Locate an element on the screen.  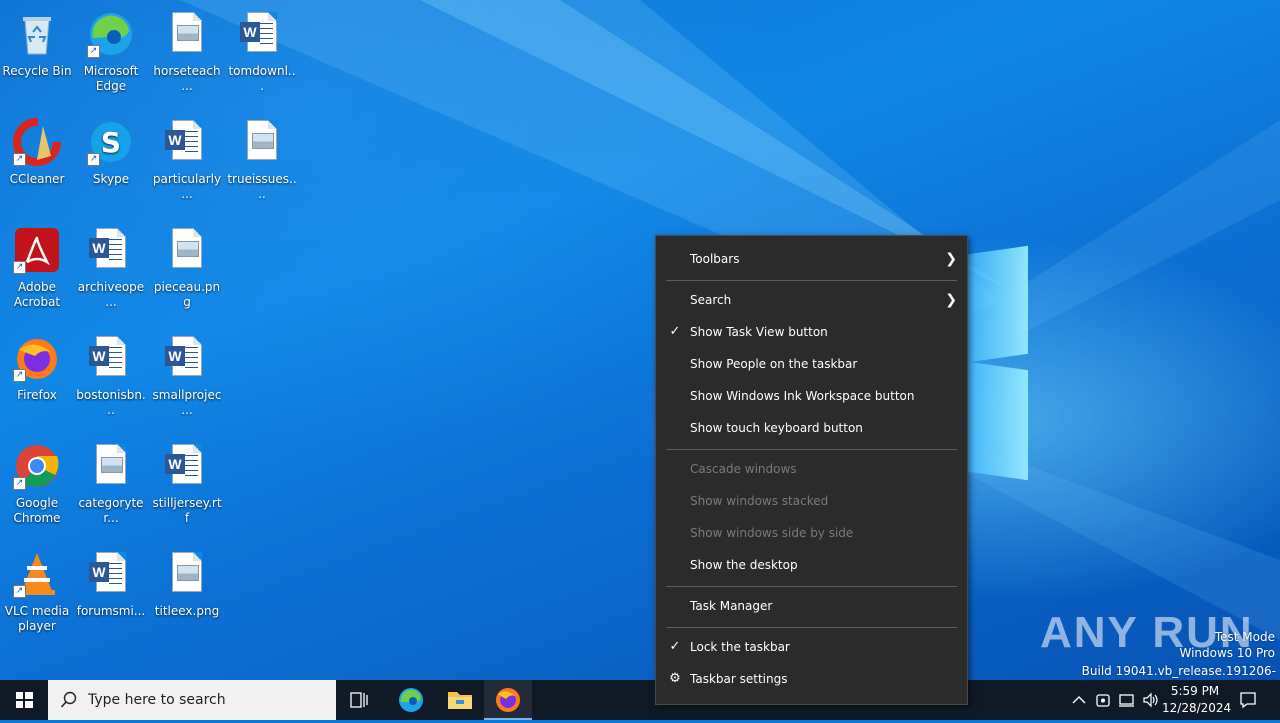
taskbar-firefox-button is located at coordinates (508, 700).